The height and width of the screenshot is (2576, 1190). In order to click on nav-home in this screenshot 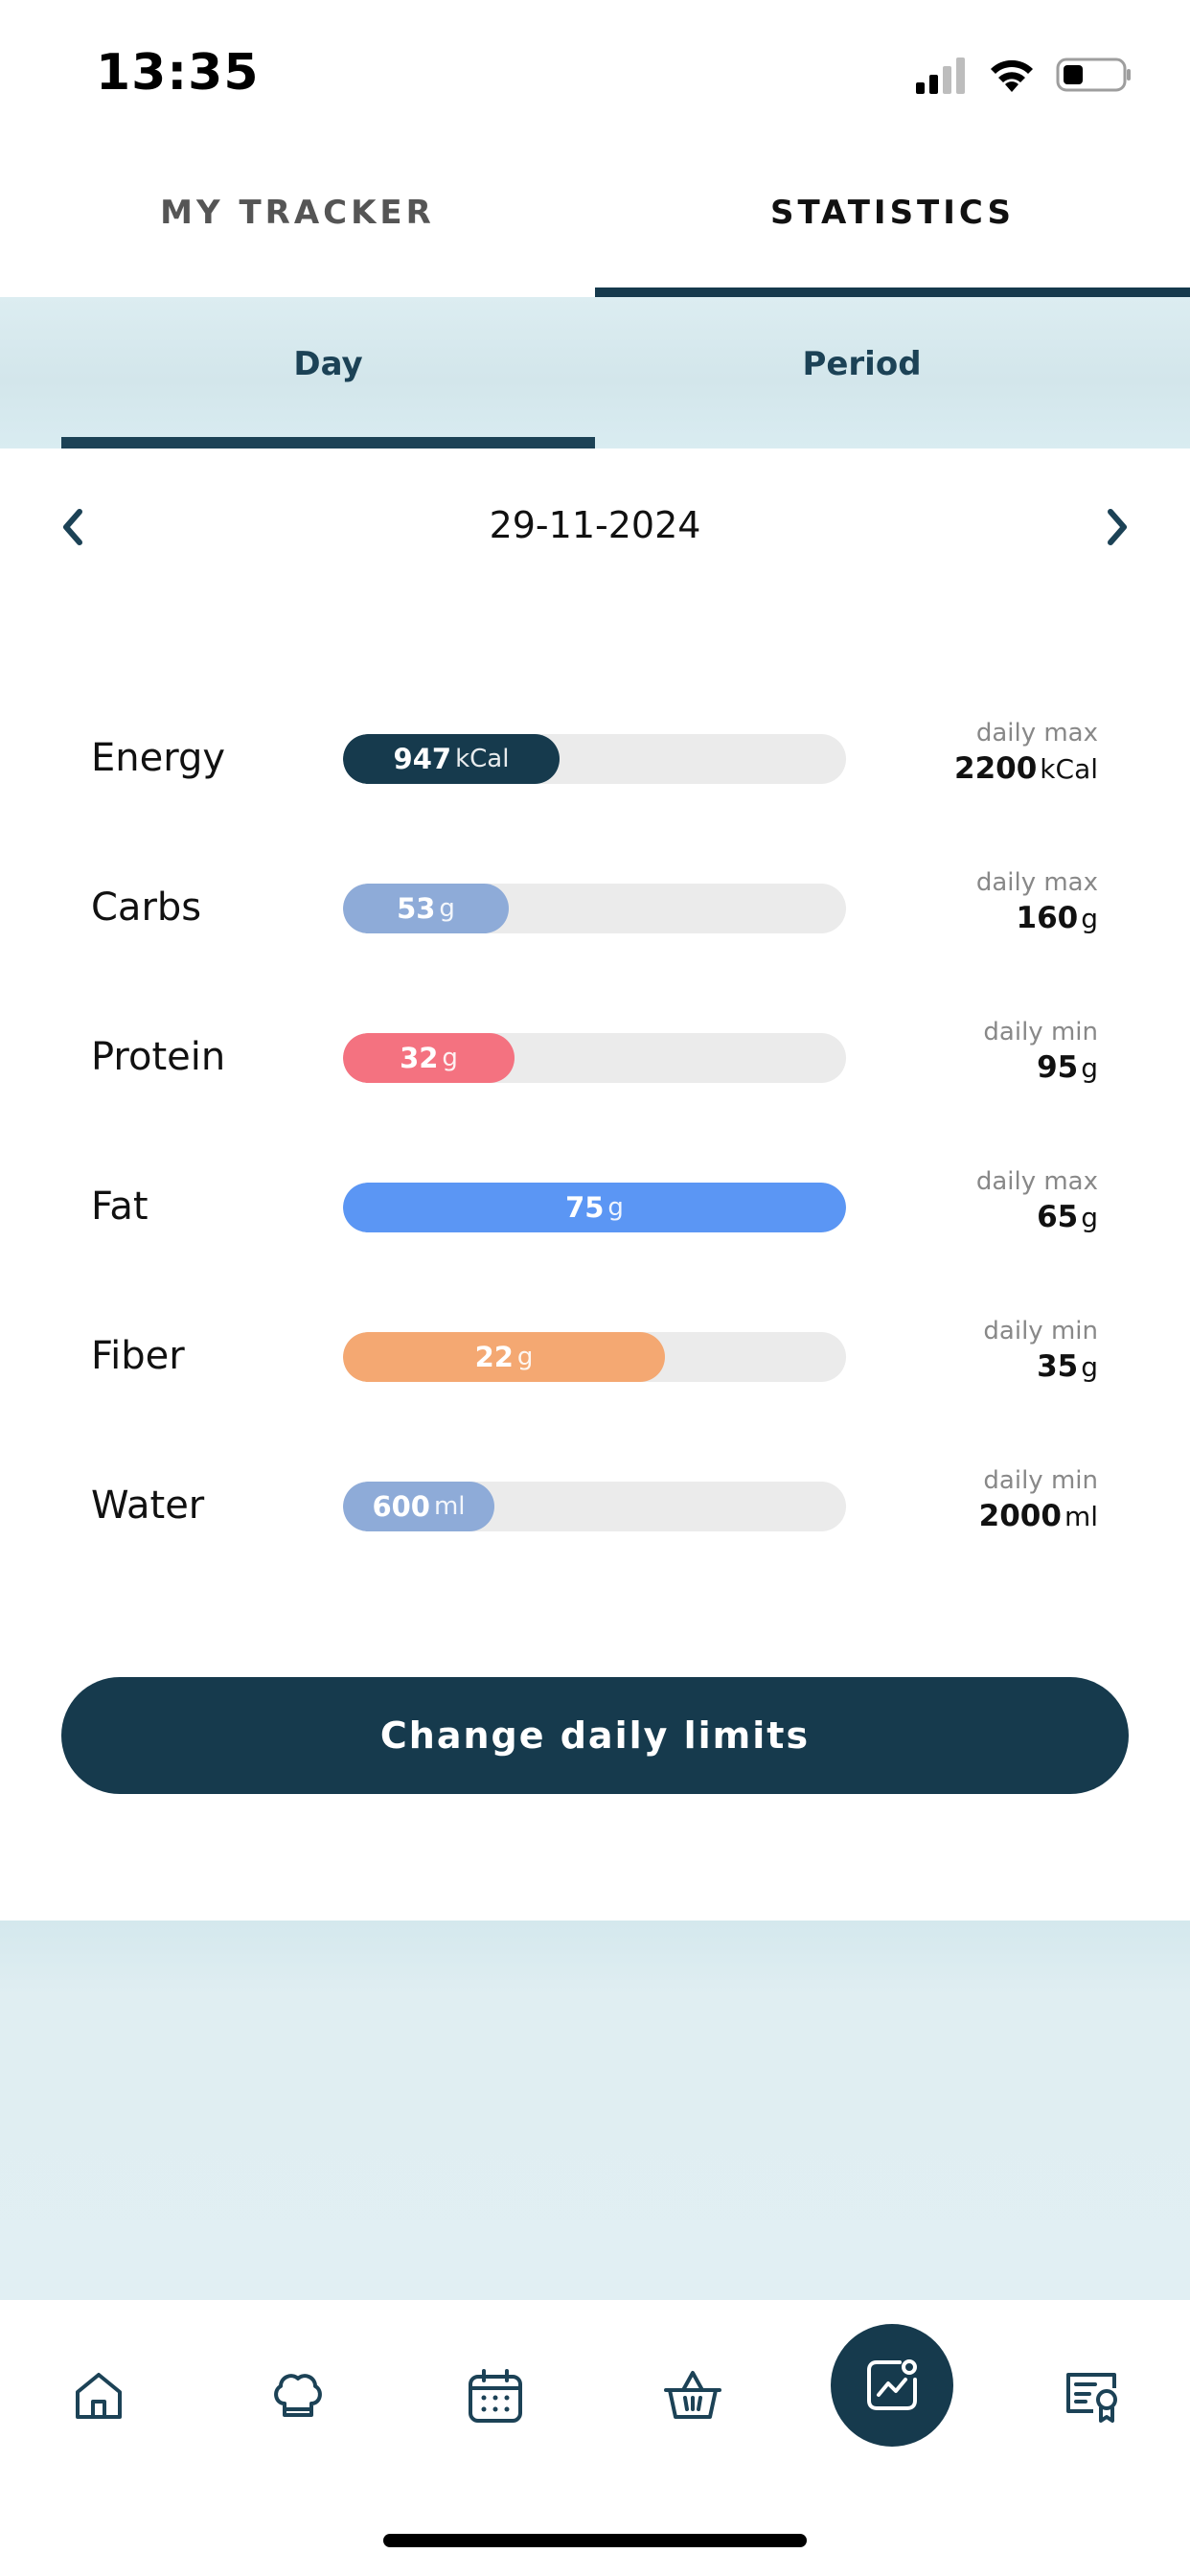, I will do `click(99, 2396)`.